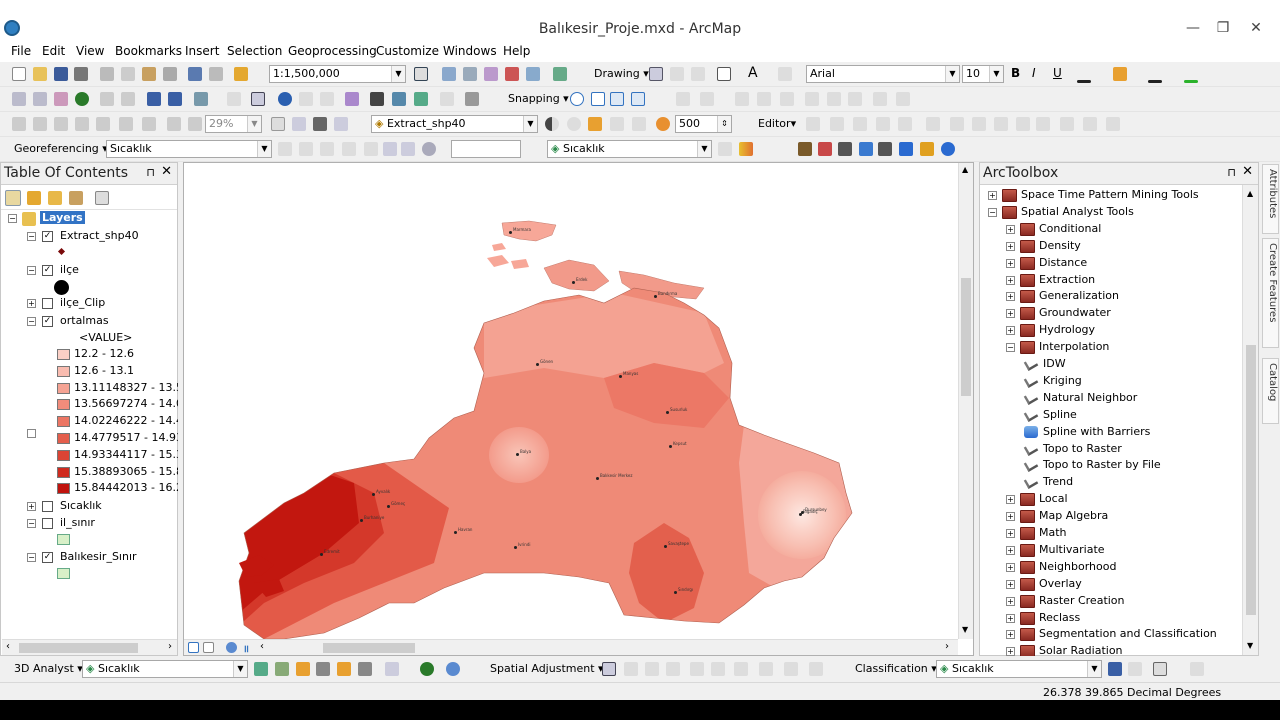 The image size is (1280, 720). I want to click on rotate-georef-icon, so click(285, 149).